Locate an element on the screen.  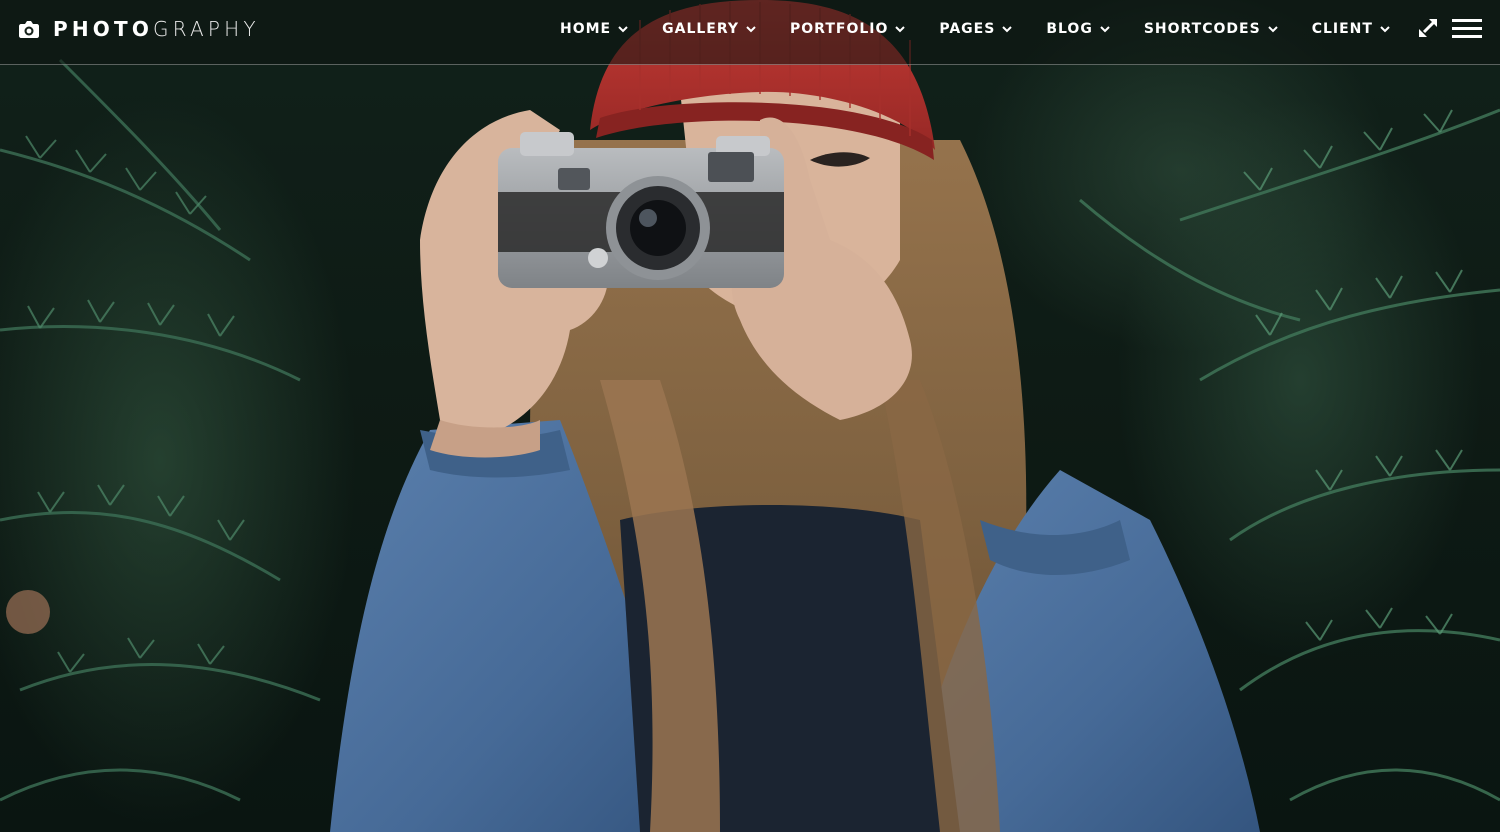
nav-label-blog: BLOG is located at coordinates (1069, 29).